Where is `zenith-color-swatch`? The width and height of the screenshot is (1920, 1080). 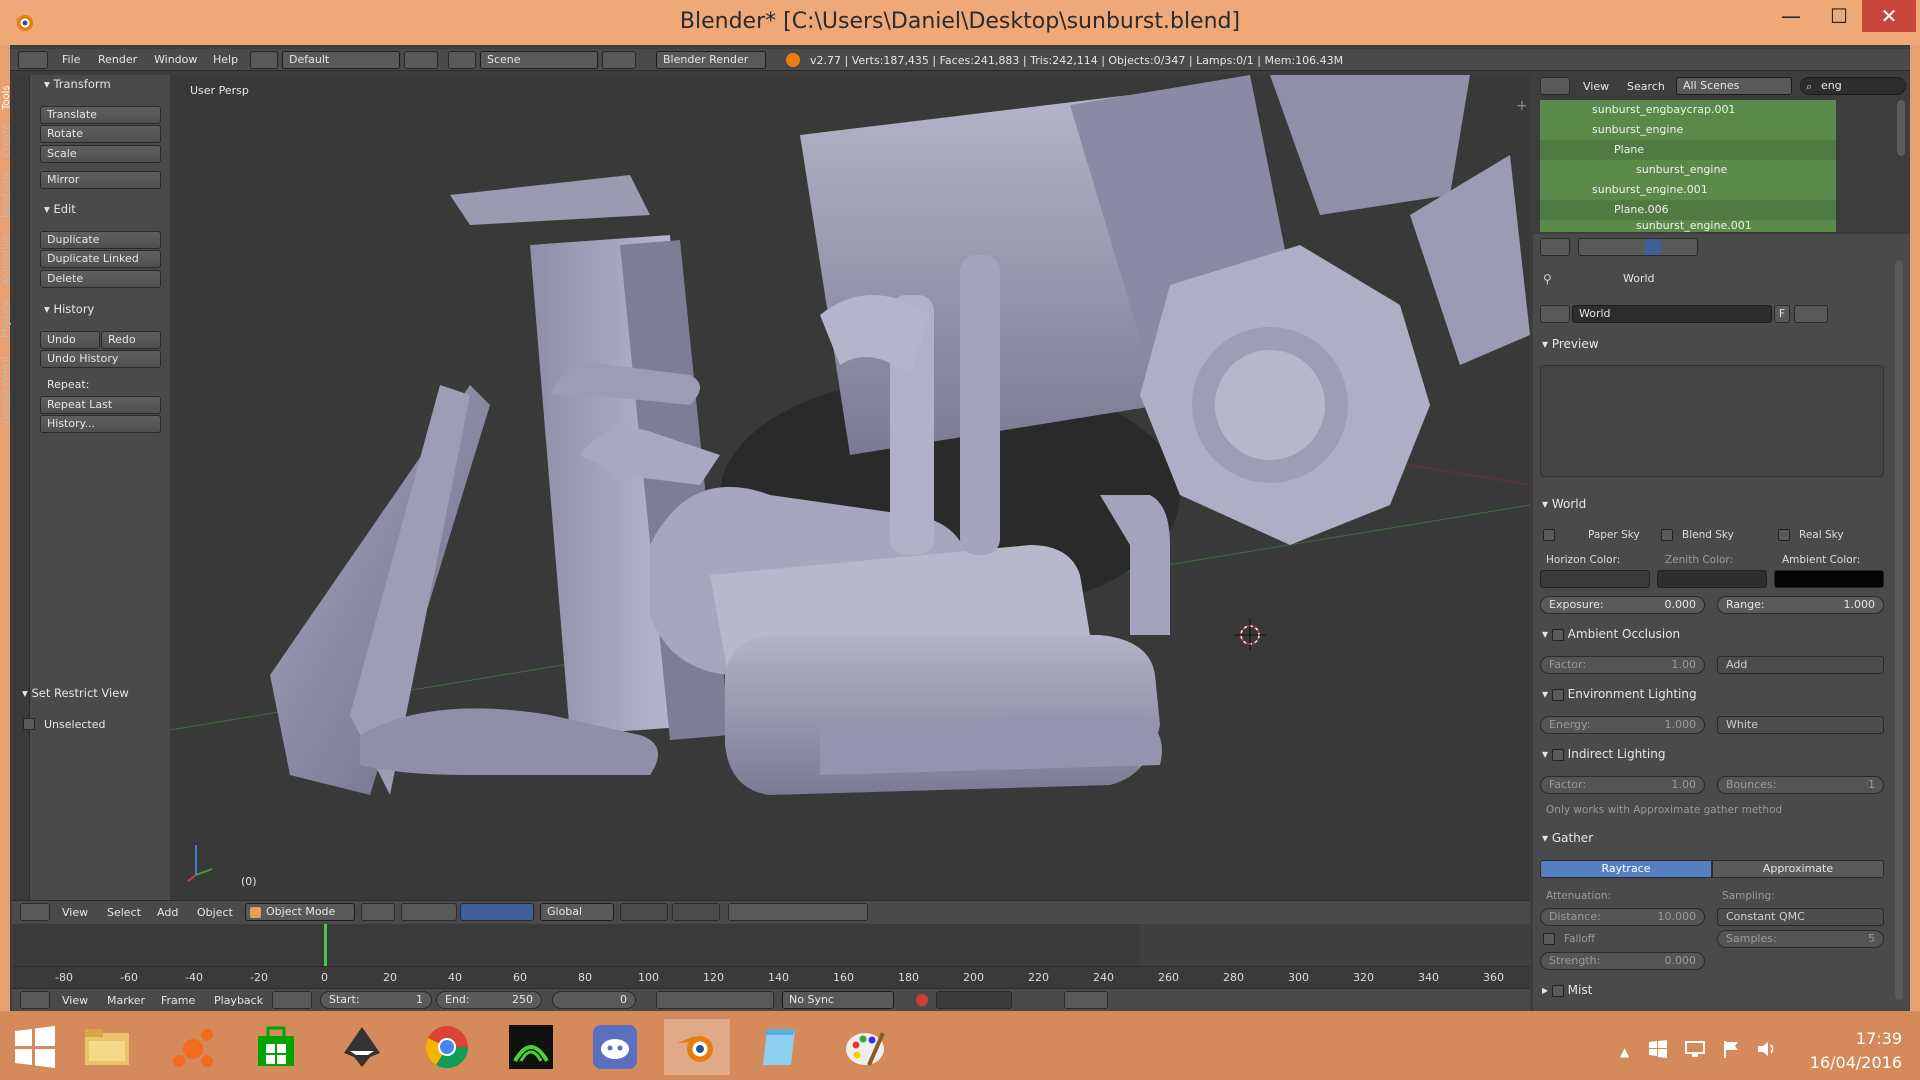
zenith-color-swatch is located at coordinates (1712, 579).